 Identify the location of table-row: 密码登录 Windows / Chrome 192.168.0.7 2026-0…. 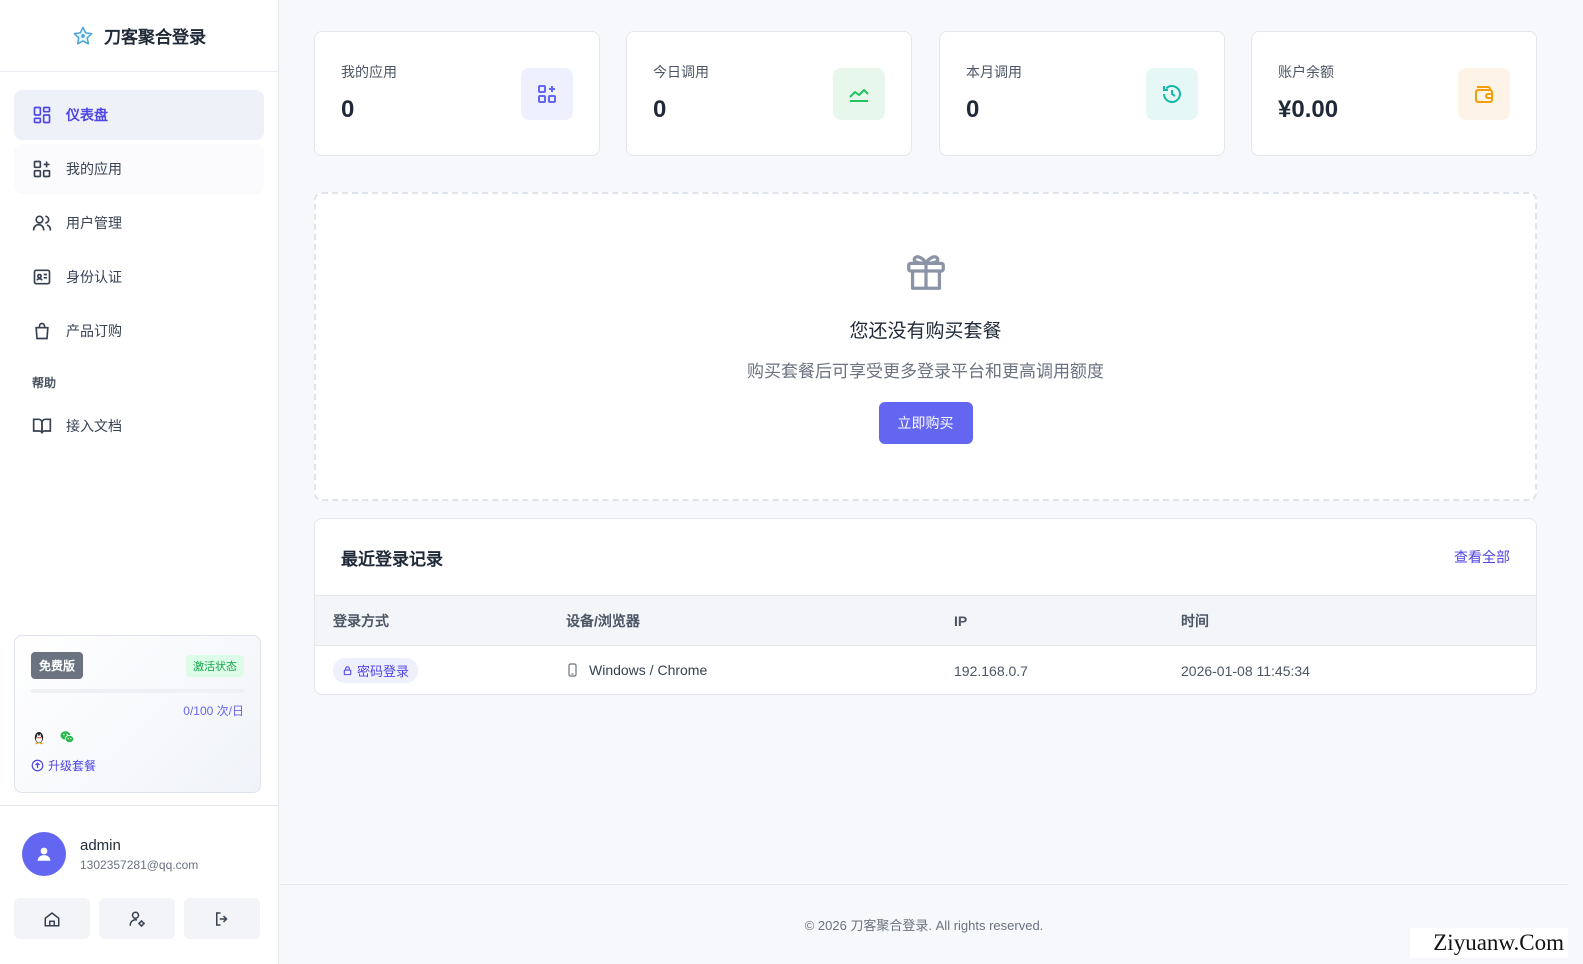
(925, 670).